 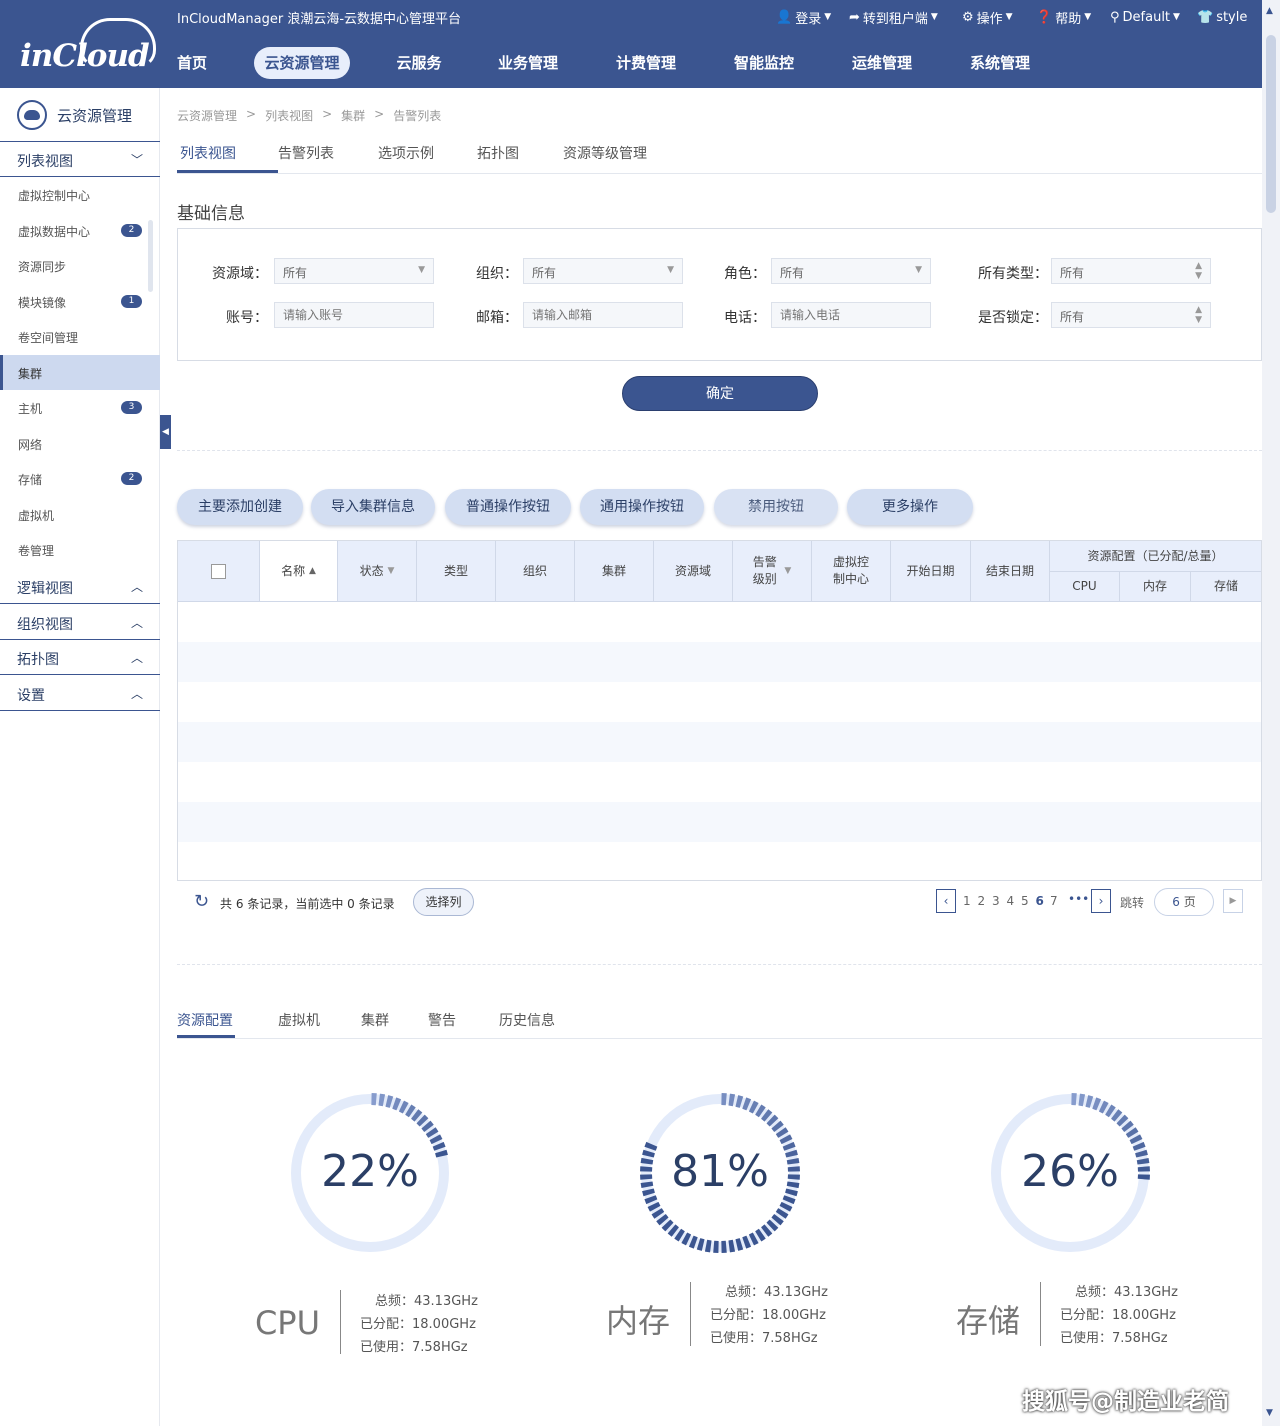 What do you see at coordinates (354, 315) in the screenshot?
I see `account-input` at bounding box center [354, 315].